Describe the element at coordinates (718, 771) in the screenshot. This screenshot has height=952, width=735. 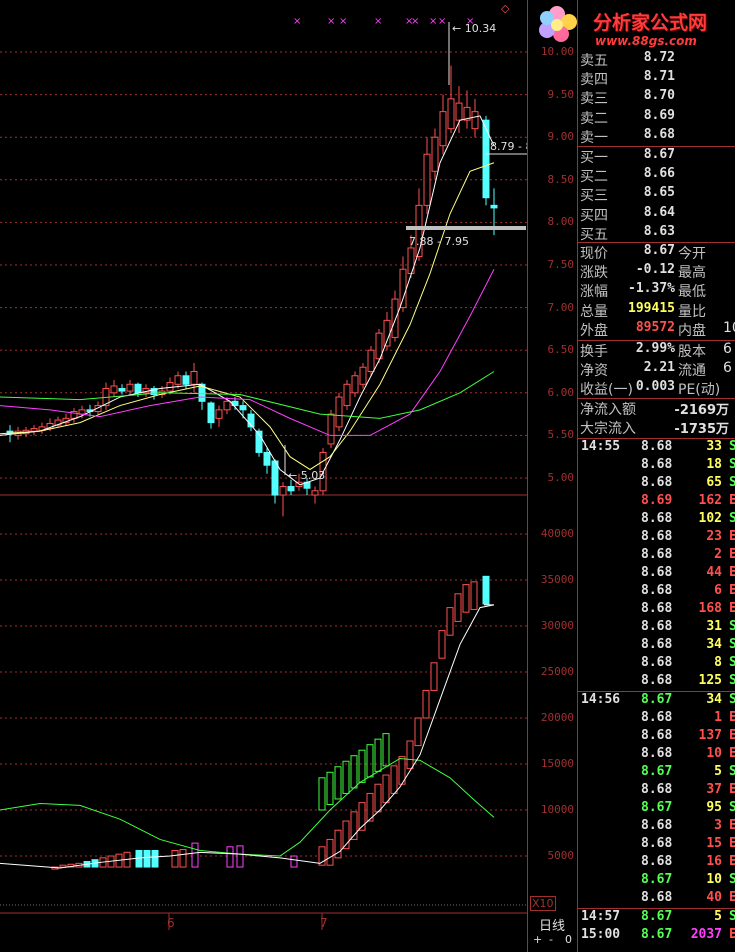
I see `tick-volume: 5` at that location.